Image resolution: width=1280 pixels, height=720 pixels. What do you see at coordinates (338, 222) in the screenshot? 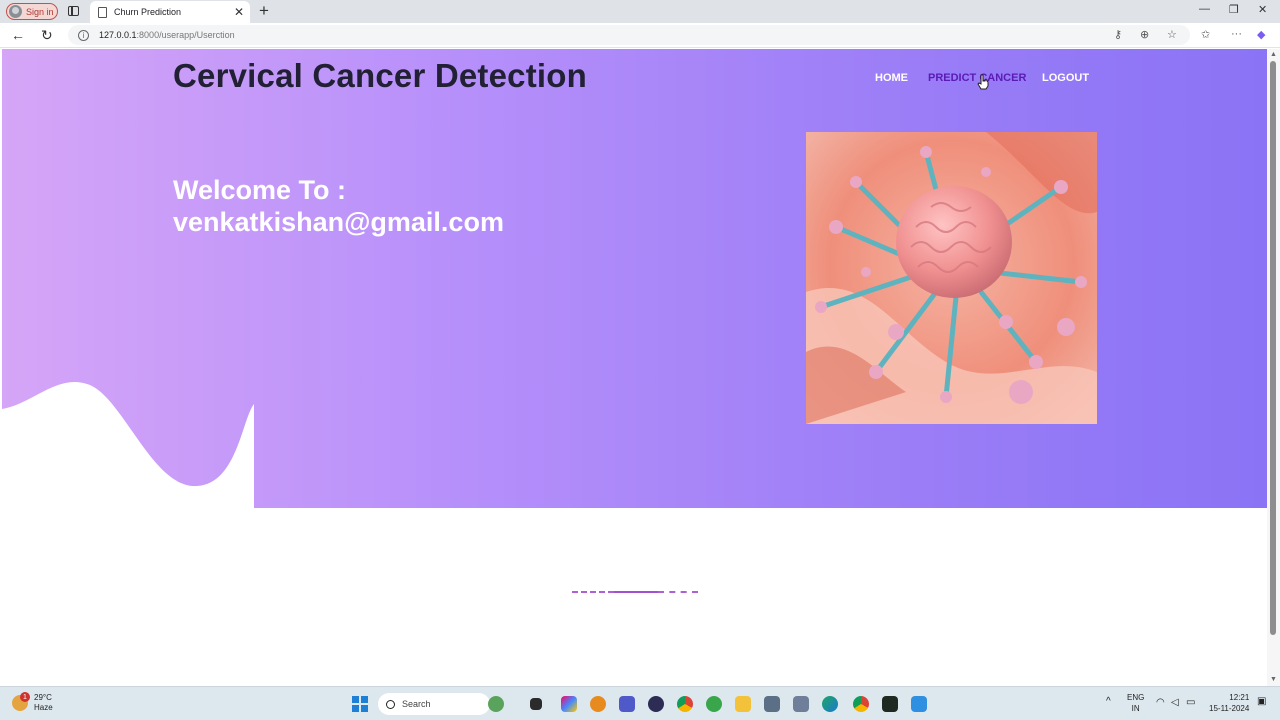
I see `user-email: venkatkishan@gmail.com` at bounding box center [338, 222].